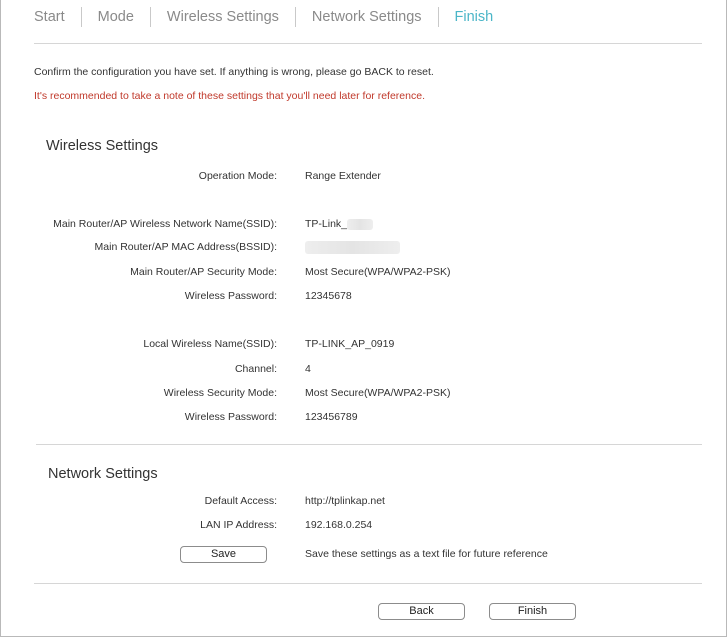  Describe the element at coordinates (532, 611) in the screenshot. I see `finish-button: Finish` at that location.